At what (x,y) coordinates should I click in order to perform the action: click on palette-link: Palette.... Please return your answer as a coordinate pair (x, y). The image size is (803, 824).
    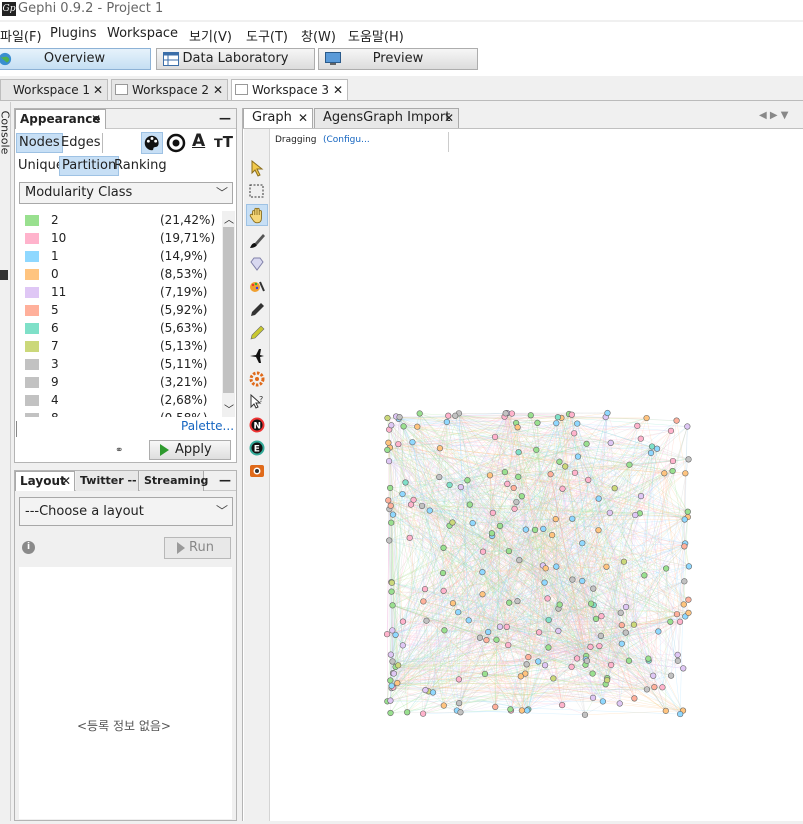
    Looking at the image, I should click on (207, 426).